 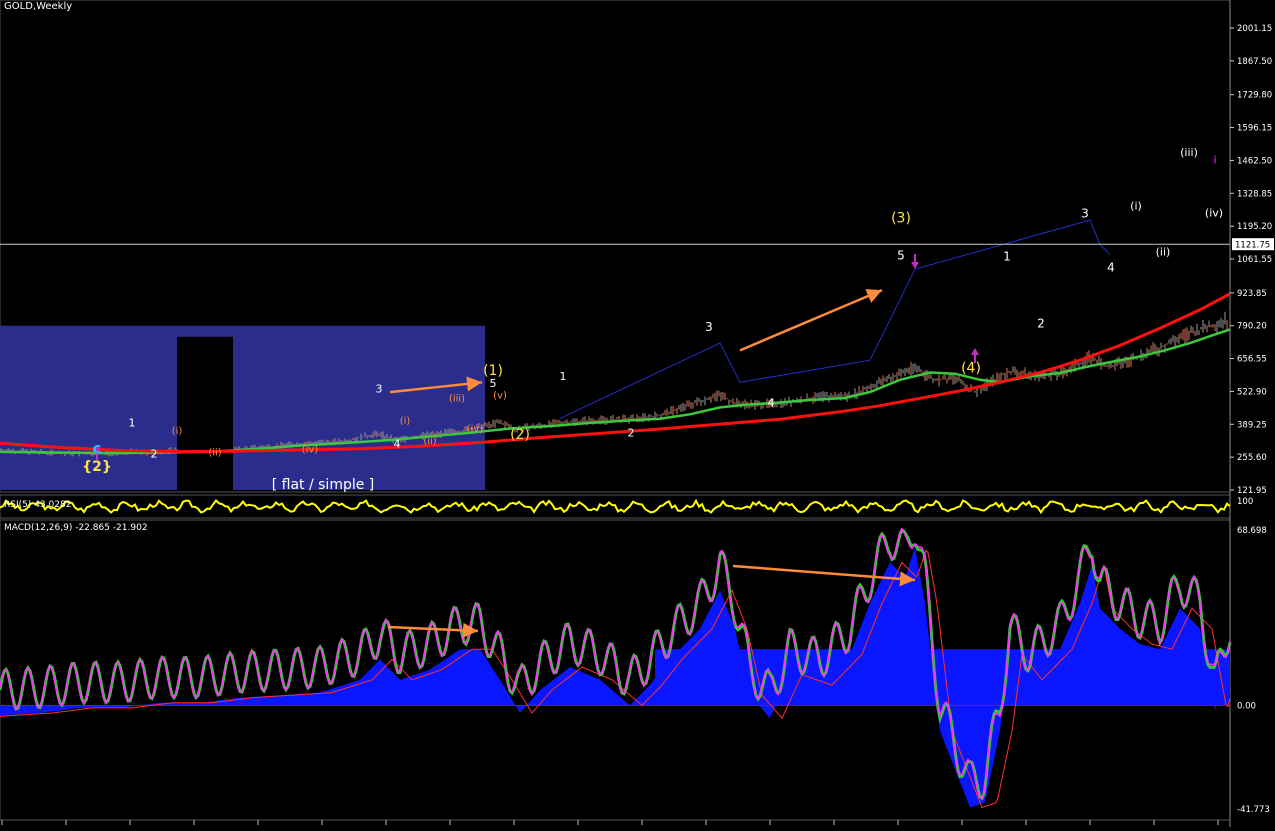 What do you see at coordinates (1214, 160) in the screenshot?
I see `wave-label: i` at bounding box center [1214, 160].